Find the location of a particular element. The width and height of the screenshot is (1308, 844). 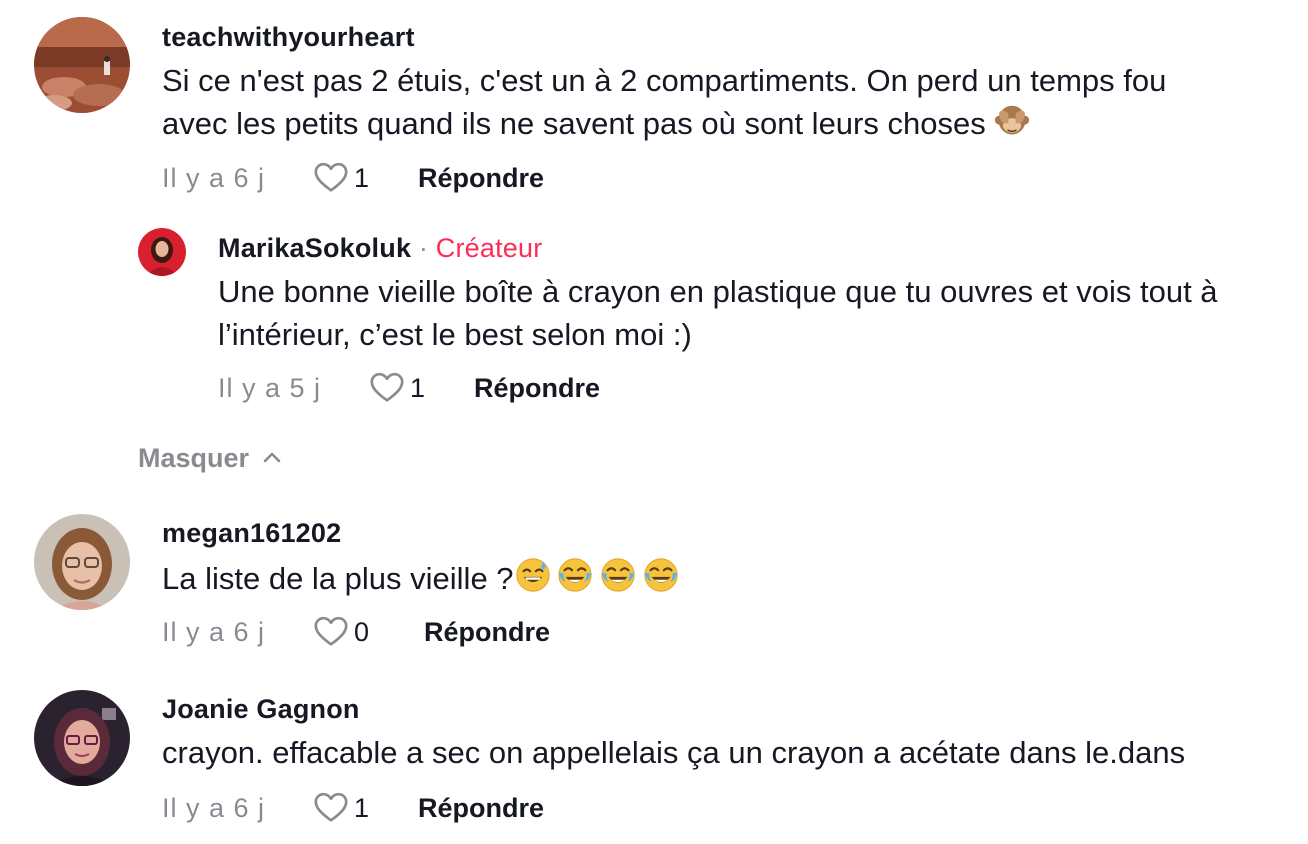

comment-username: teachwithyourheart is located at coordinates (288, 37).